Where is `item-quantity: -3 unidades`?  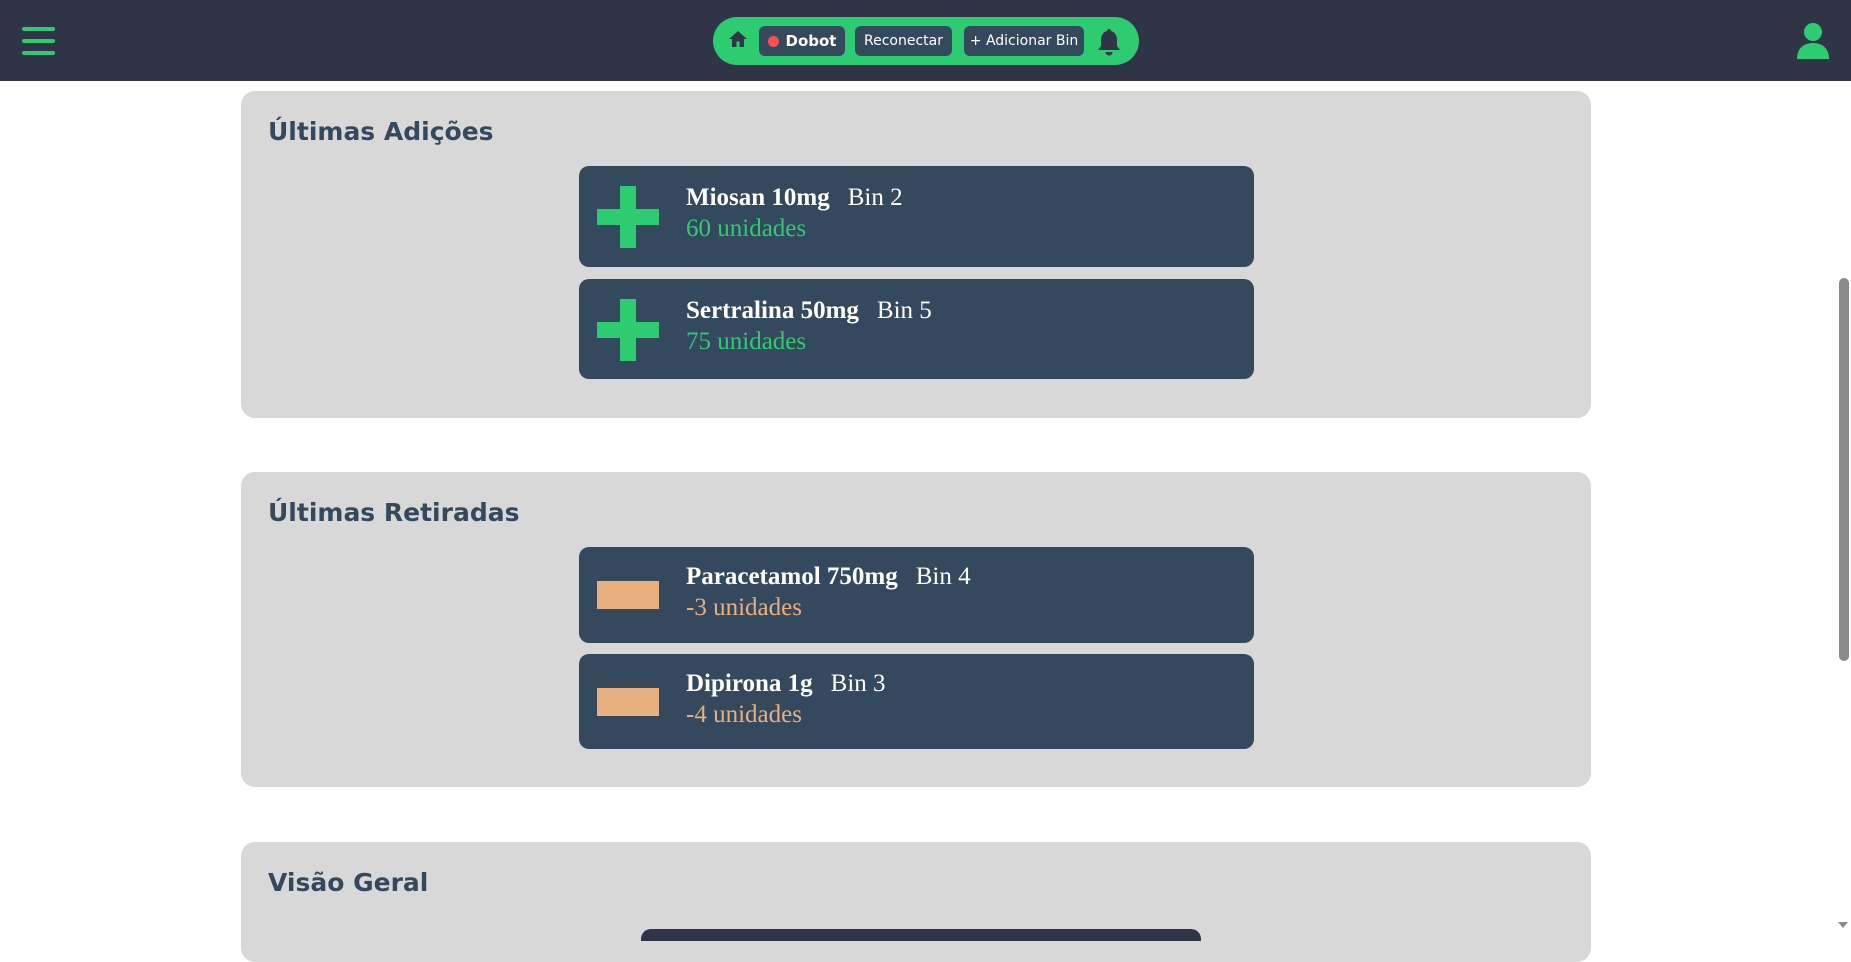 item-quantity: -3 unidades is located at coordinates (744, 607).